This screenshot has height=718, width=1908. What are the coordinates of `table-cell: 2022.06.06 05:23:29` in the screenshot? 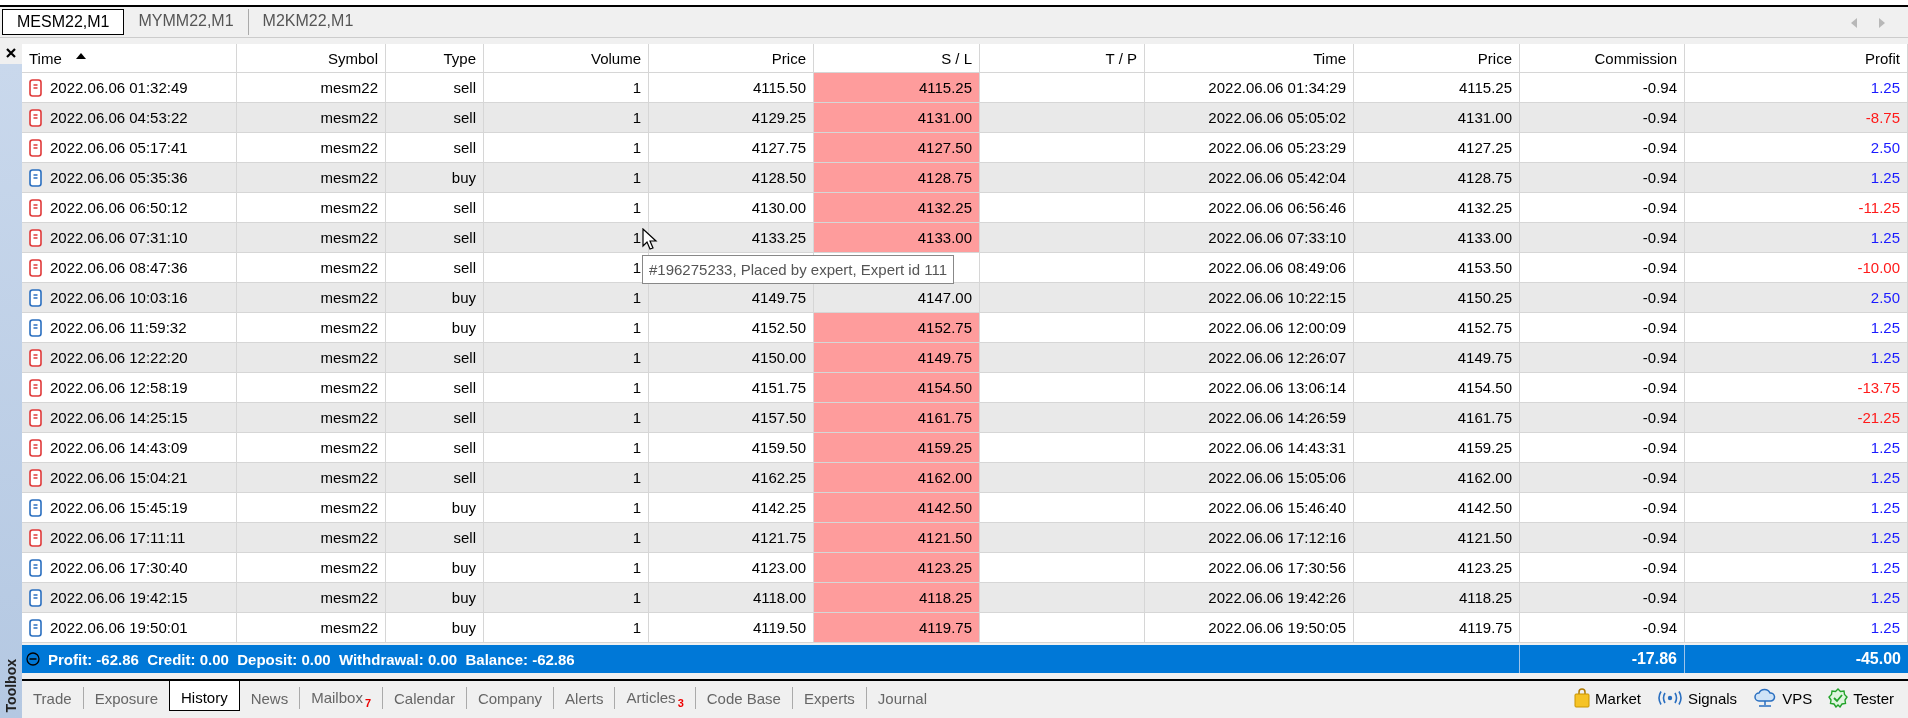 It's located at (1249, 147).